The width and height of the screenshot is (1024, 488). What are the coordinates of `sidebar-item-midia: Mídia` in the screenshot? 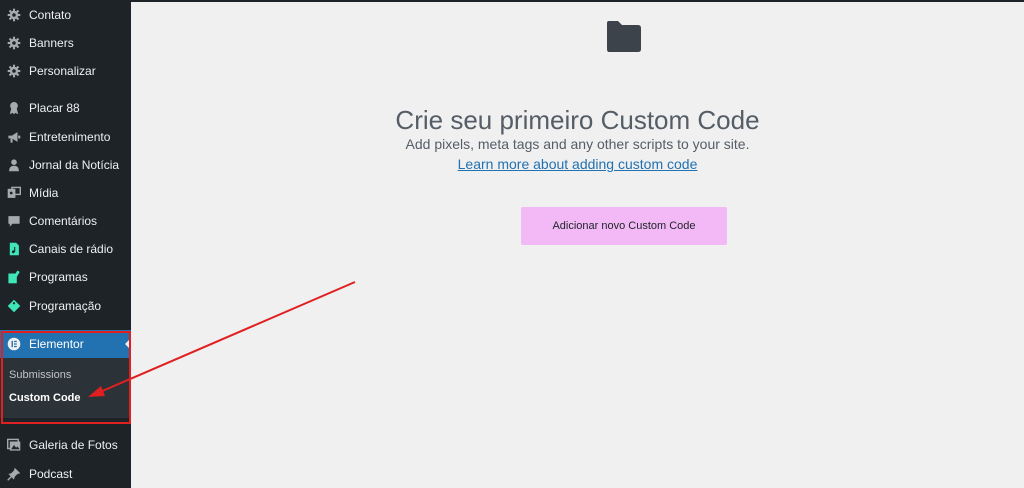 It's located at (65, 193).